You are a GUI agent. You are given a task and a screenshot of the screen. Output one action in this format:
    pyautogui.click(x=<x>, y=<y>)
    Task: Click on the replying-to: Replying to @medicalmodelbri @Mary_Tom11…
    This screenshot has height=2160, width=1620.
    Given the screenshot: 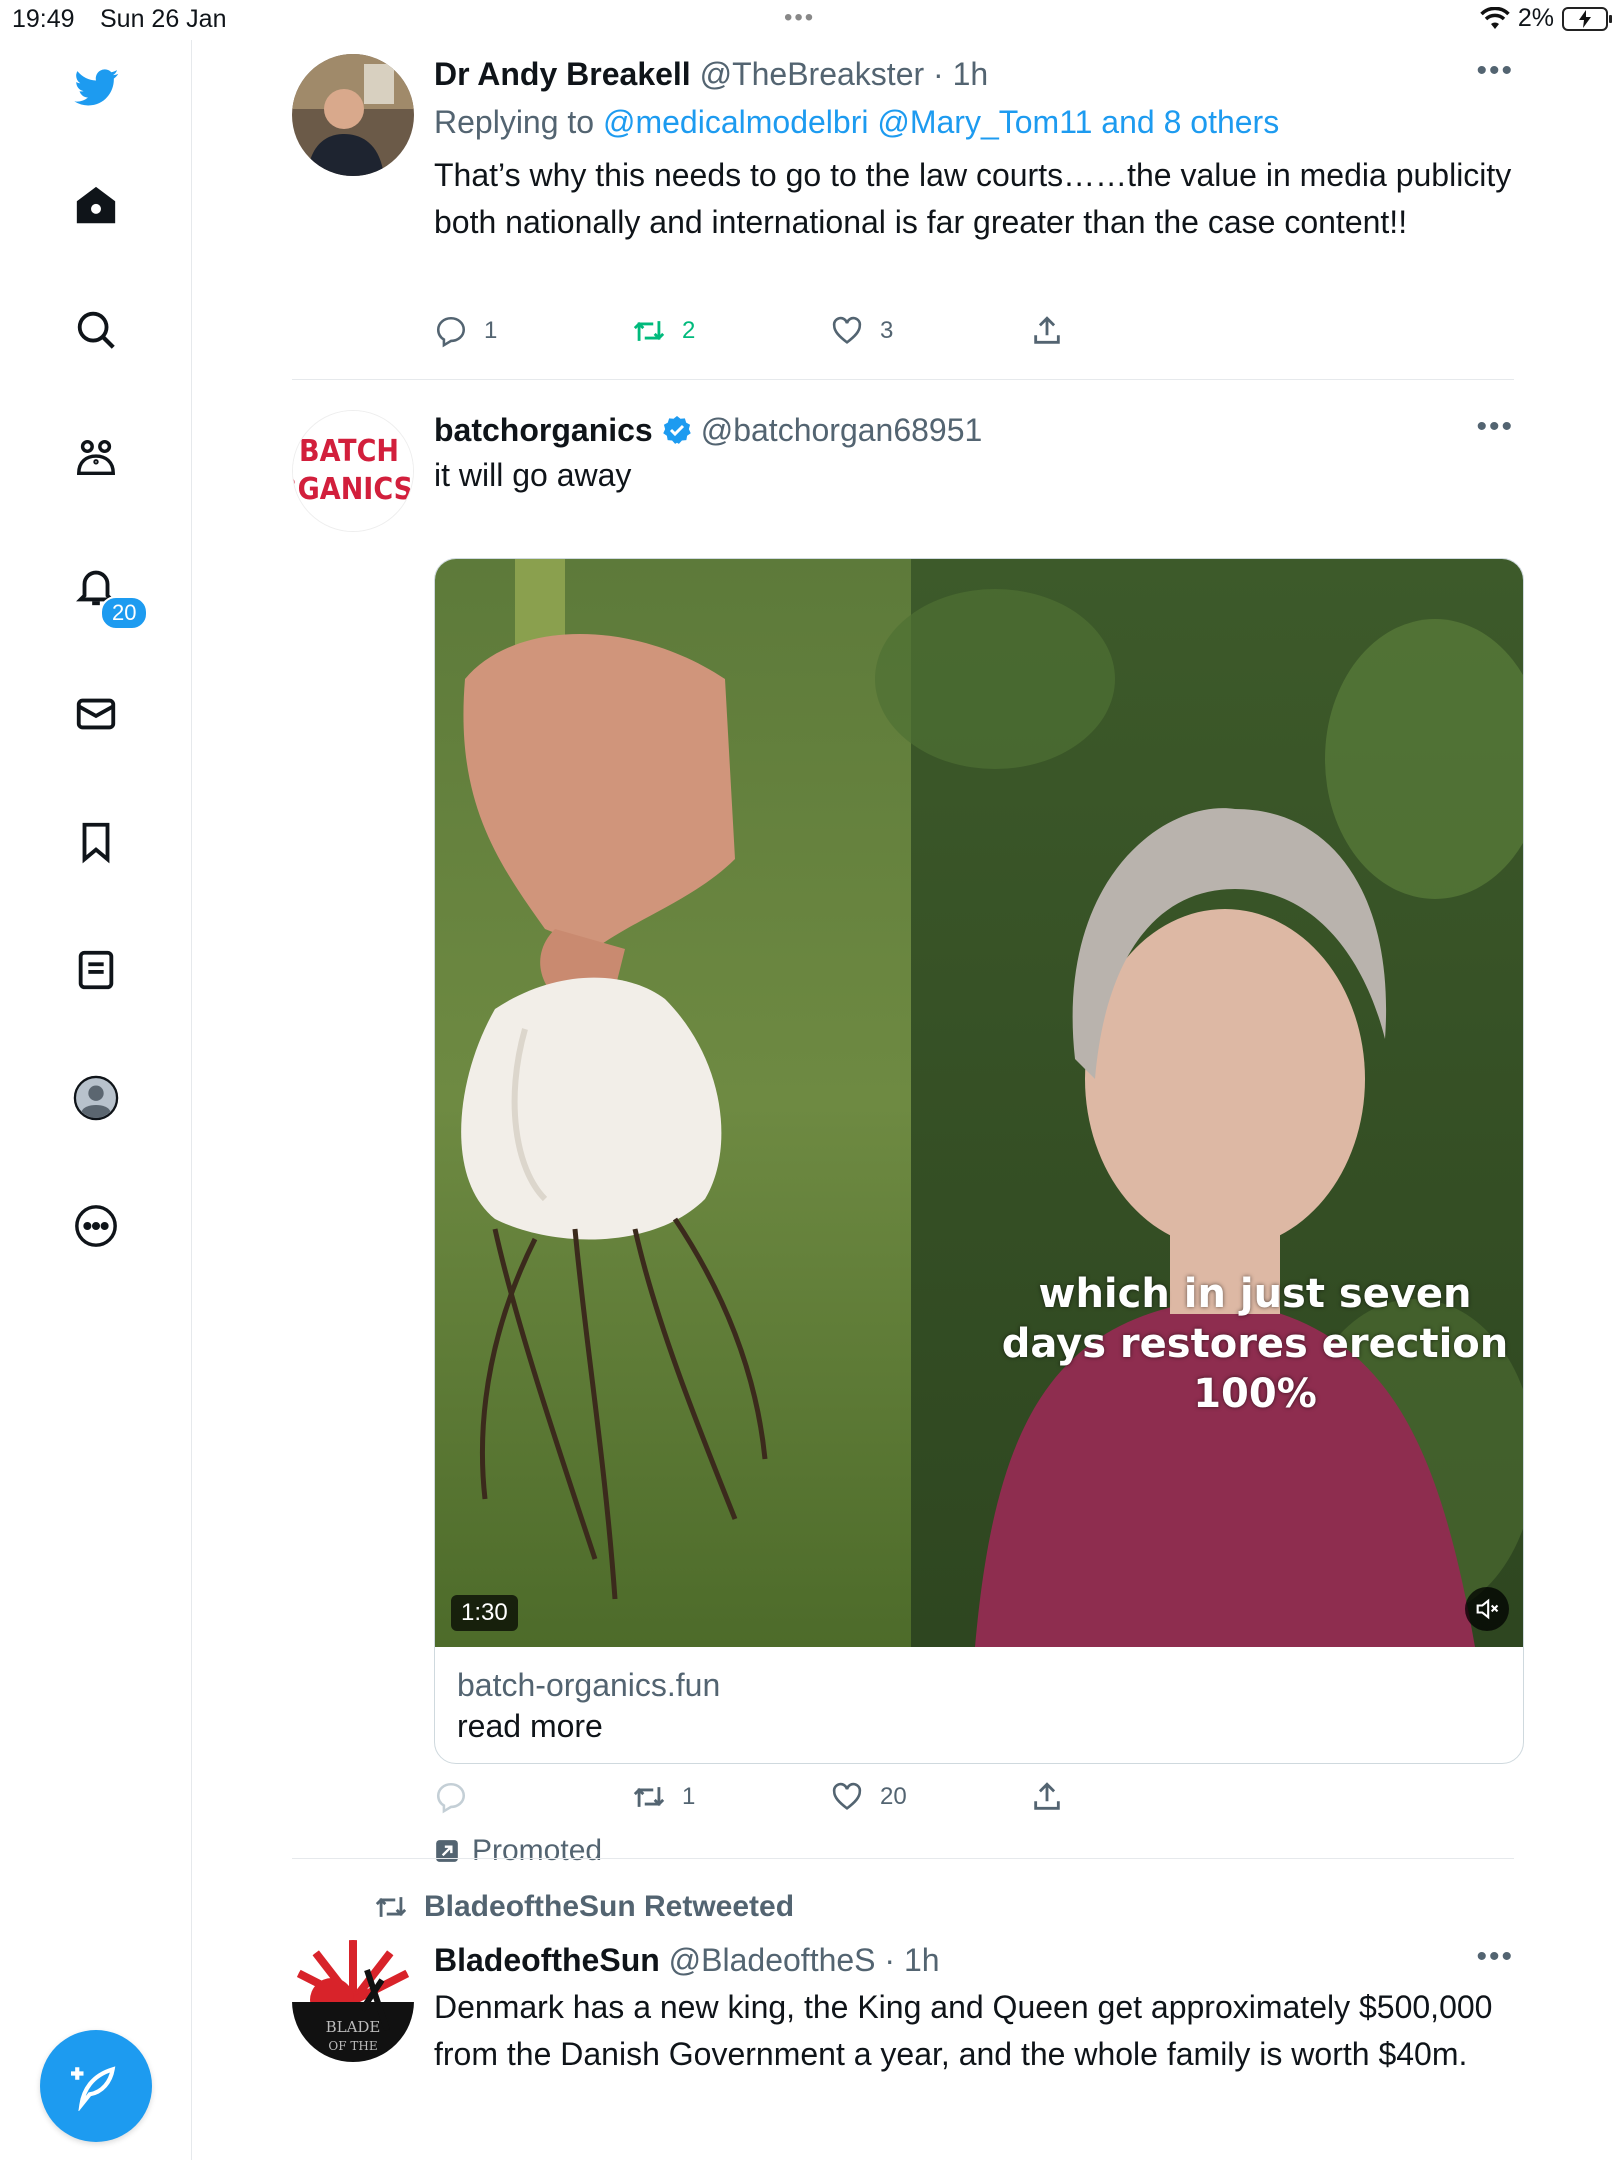 What is the action you would take?
    pyautogui.click(x=974, y=122)
    